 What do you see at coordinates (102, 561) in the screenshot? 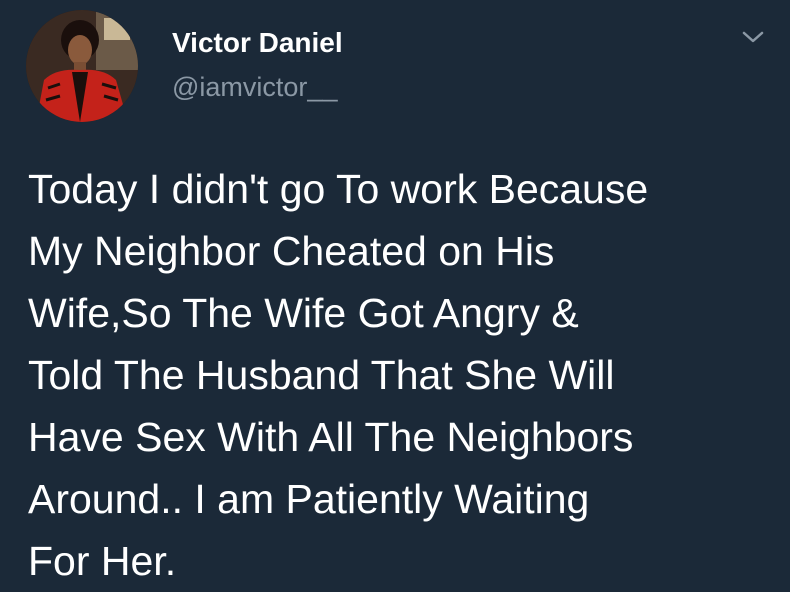
I see `tweet-text-line: For Her.` at bounding box center [102, 561].